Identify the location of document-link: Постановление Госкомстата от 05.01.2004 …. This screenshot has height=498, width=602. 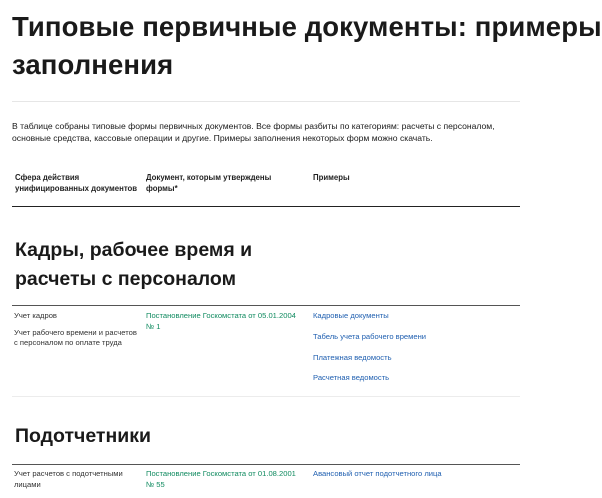
(226, 321).